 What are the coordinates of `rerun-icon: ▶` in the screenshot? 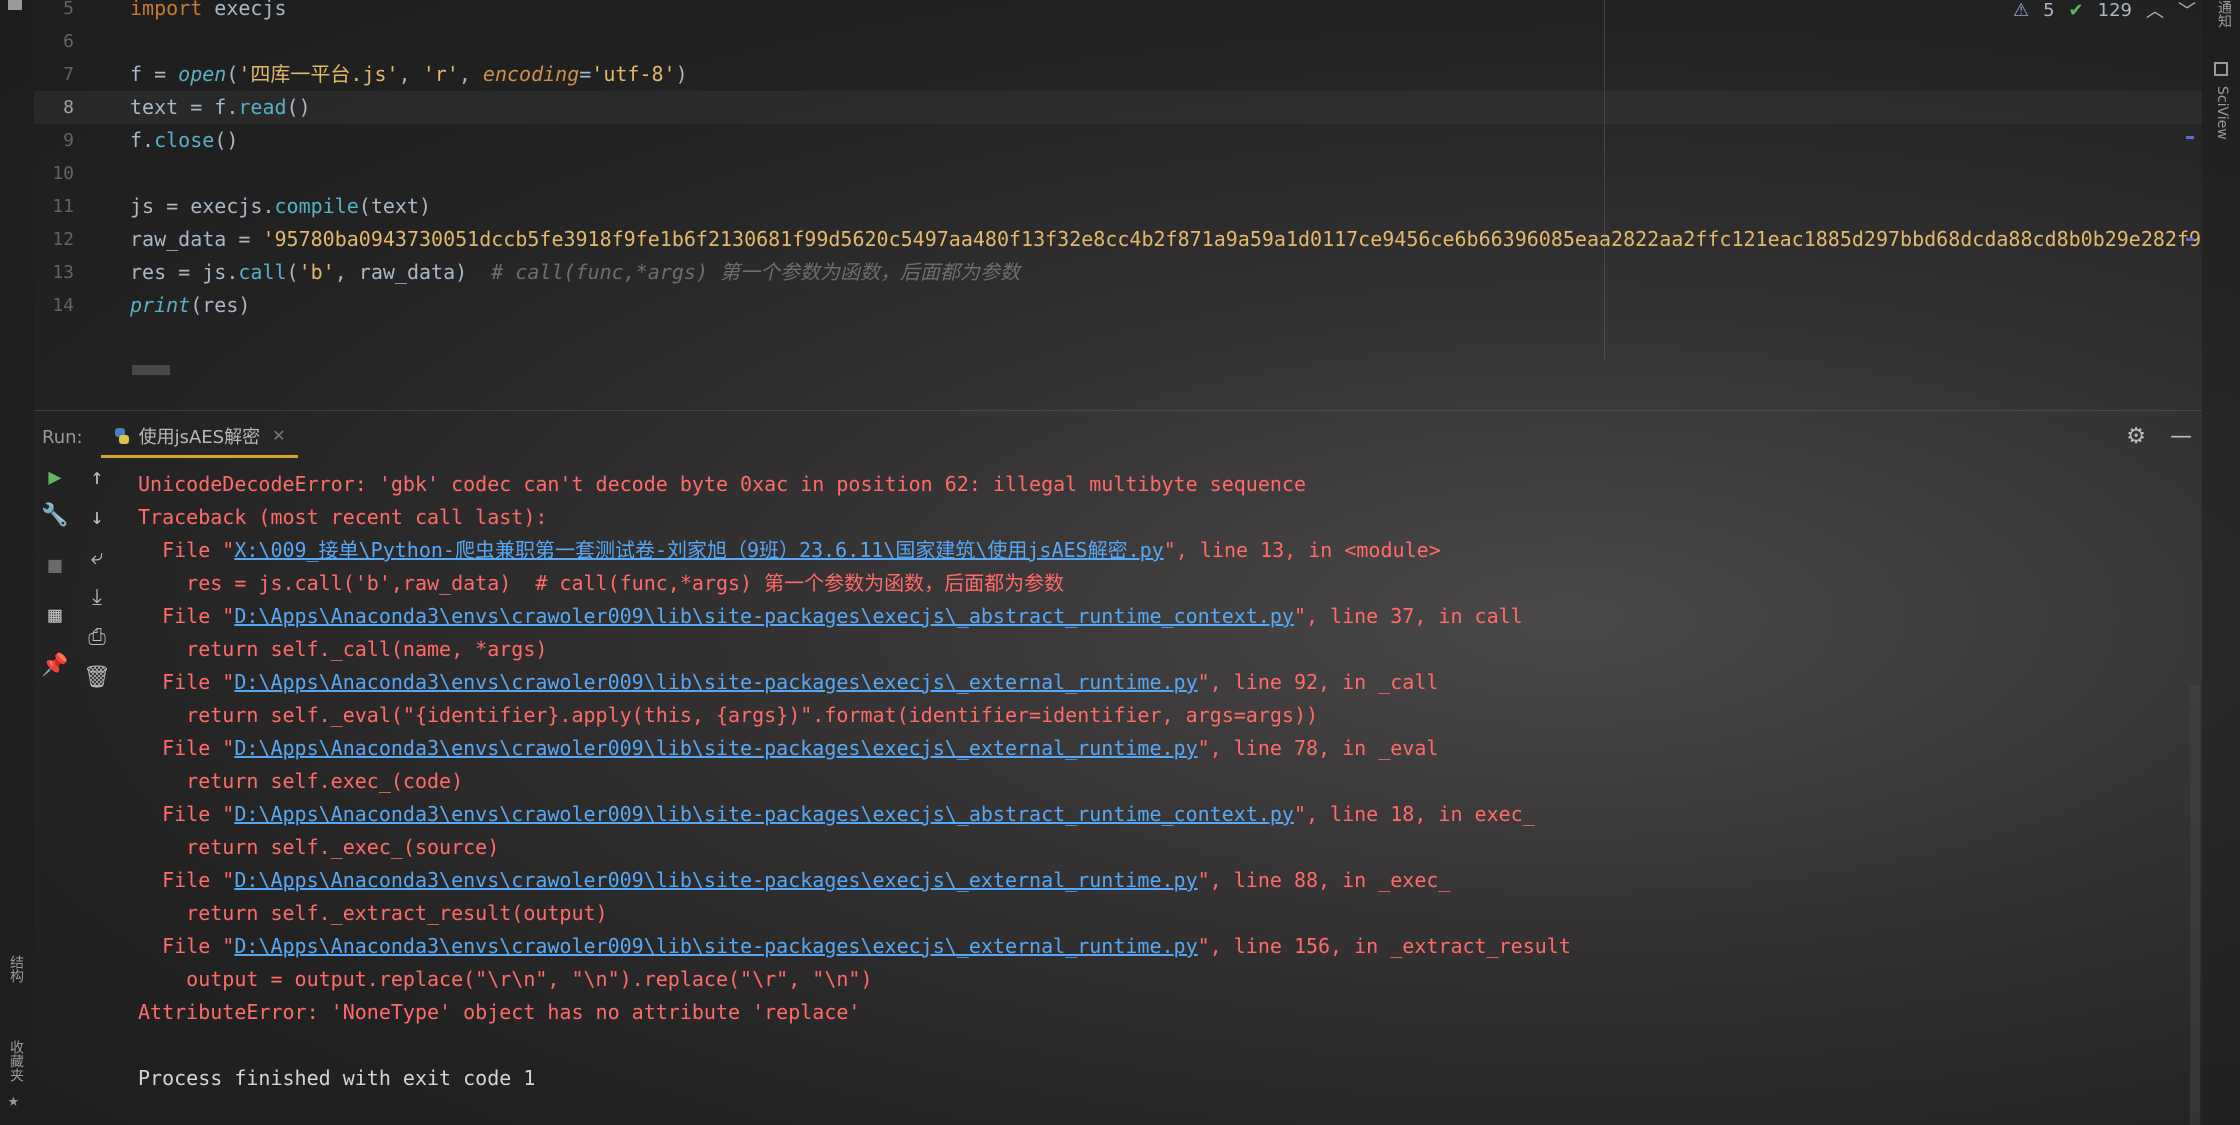 It's located at (55, 477).